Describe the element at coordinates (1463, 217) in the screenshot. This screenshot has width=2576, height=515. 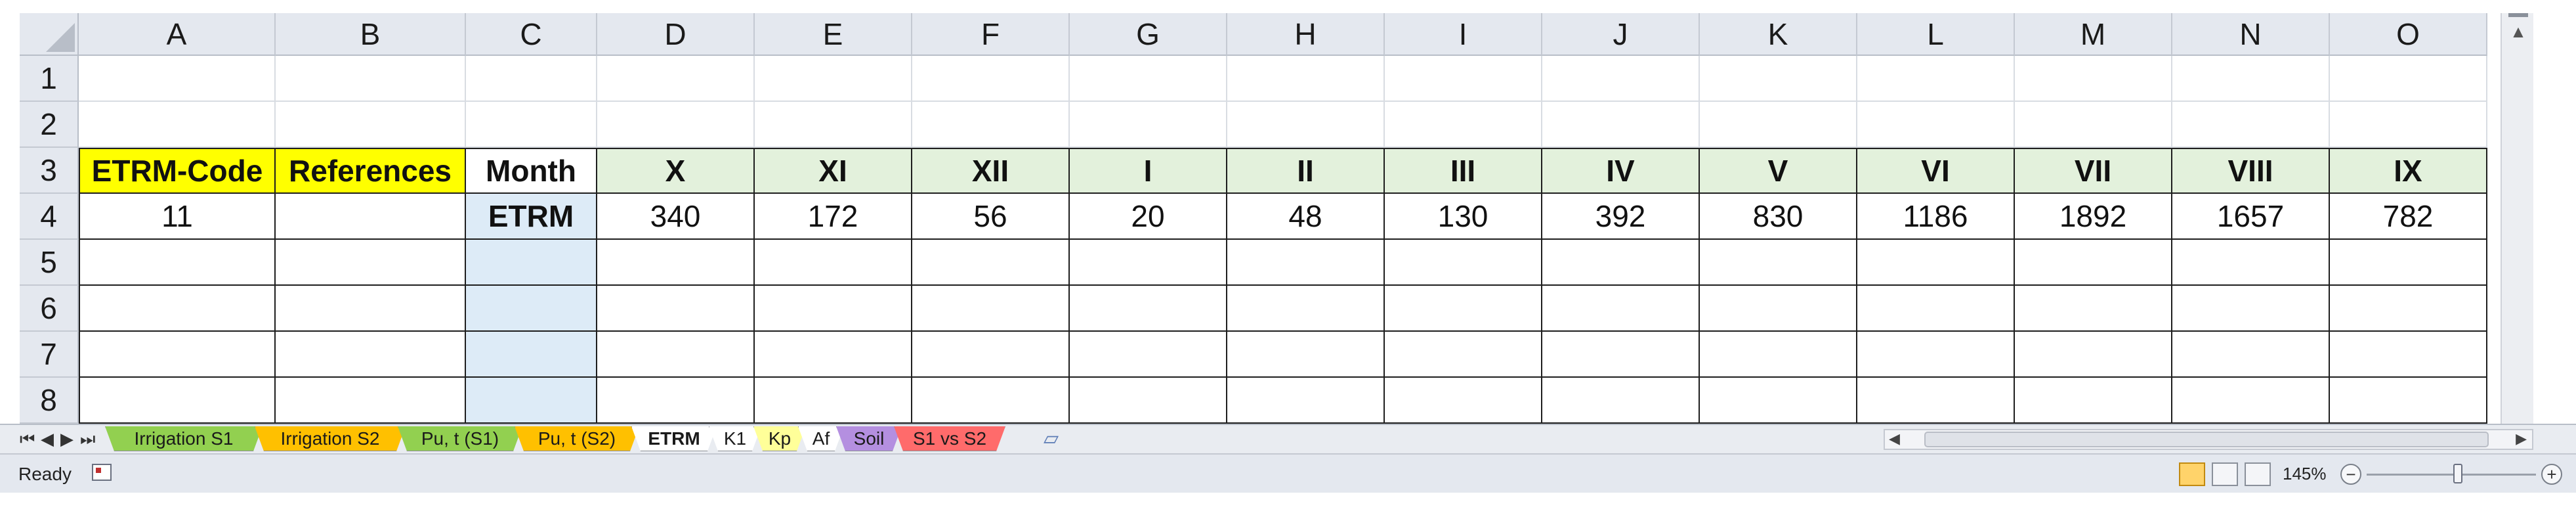
I see `cell-i4: 130` at that location.